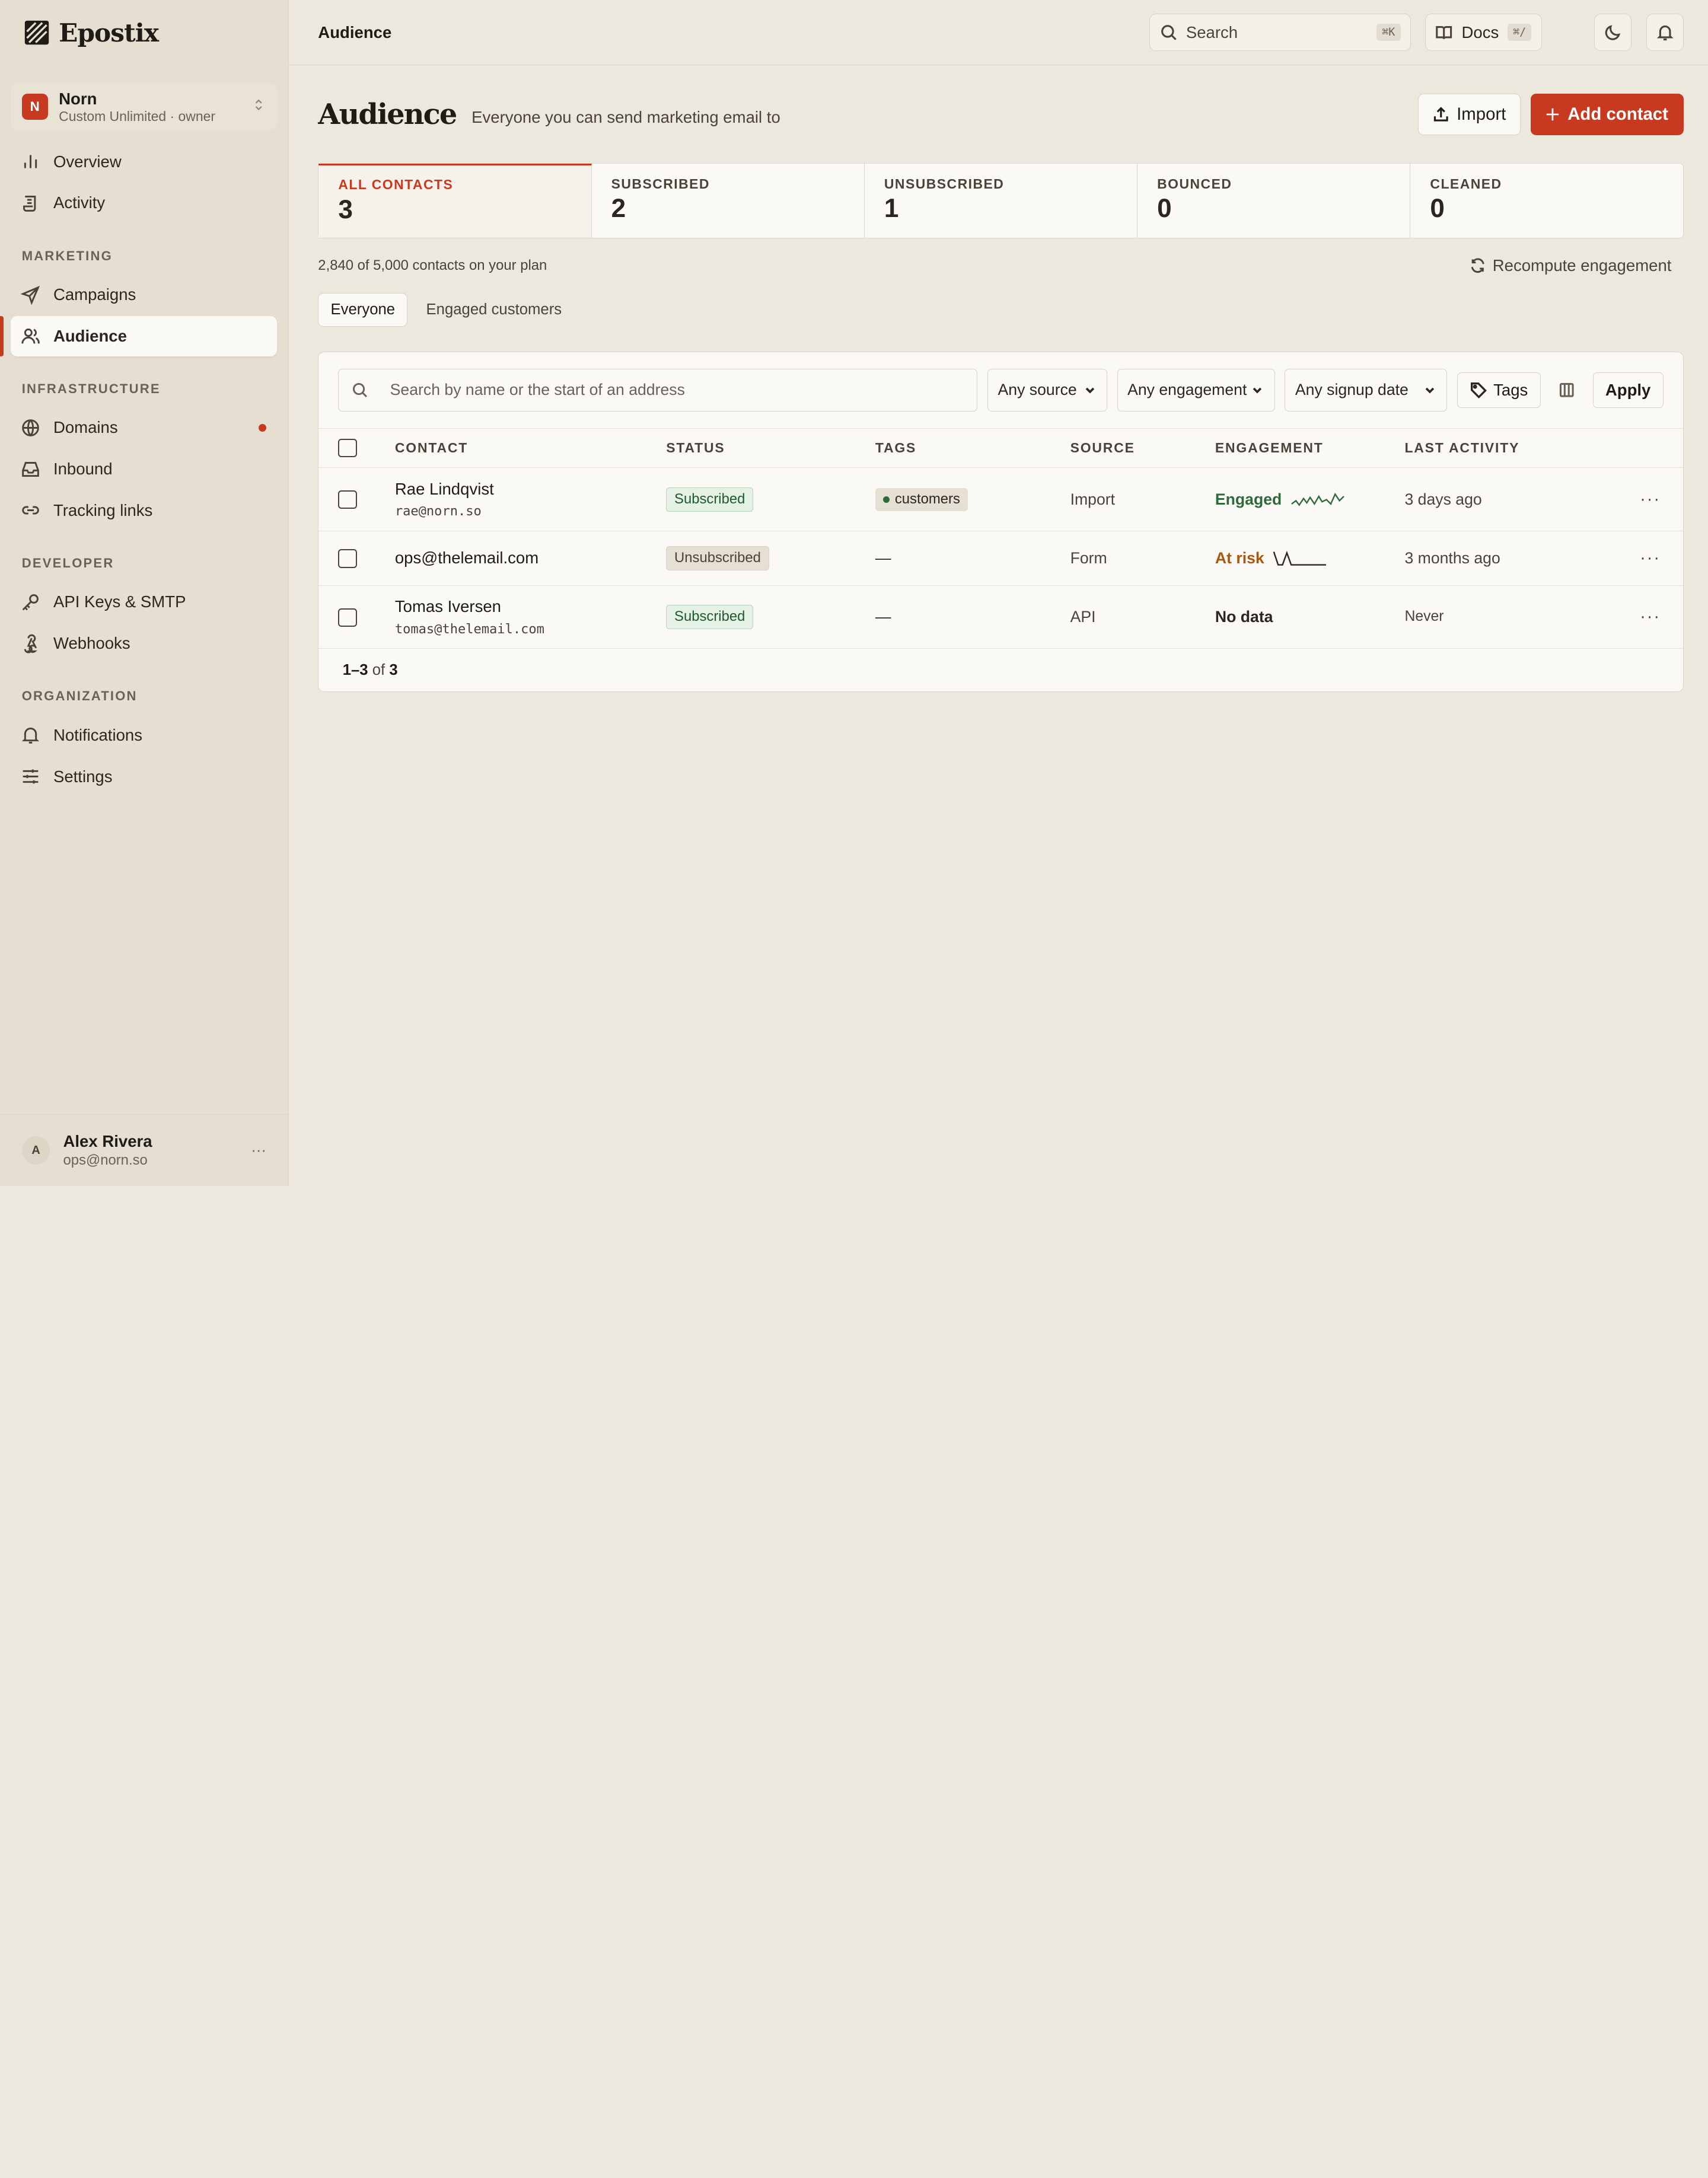 The height and width of the screenshot is (2178, 1708). What do you see at coordinates (34, 107) in the screenshot?
I see `org-avatar: N` at bounding box center [34, 107].